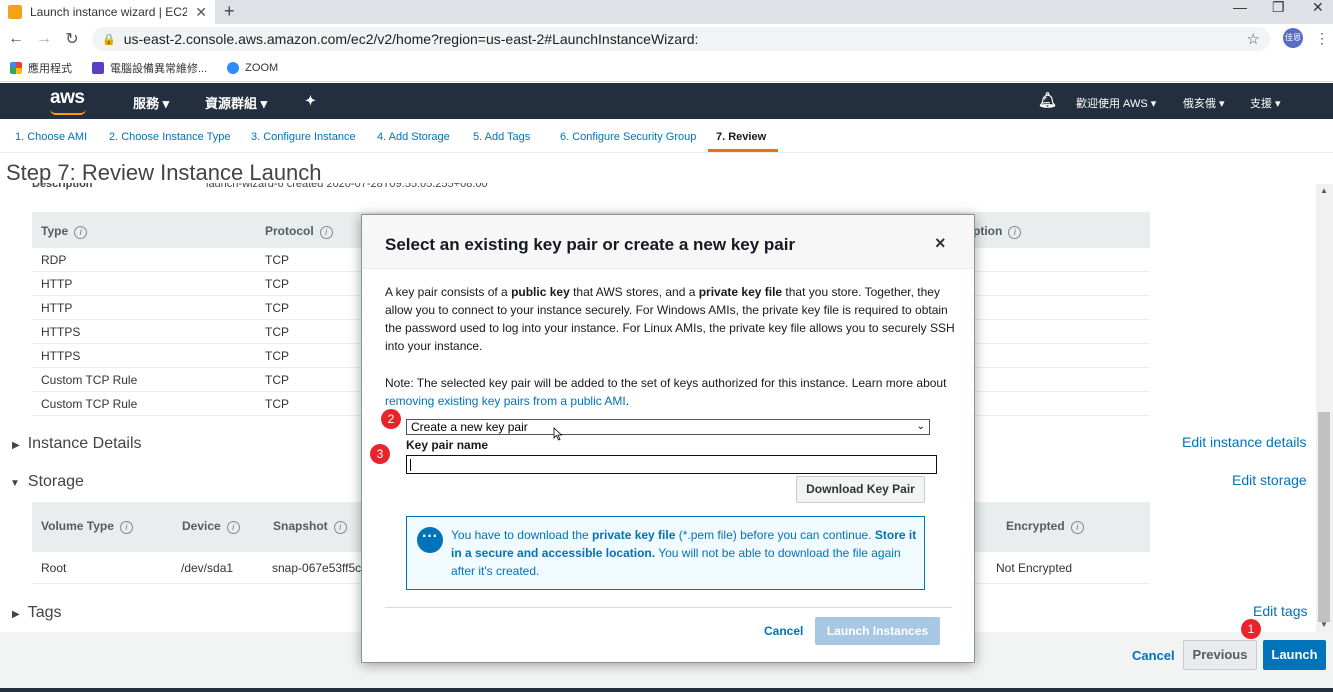  What do you see at coordinates (1269, 480) in the screenshot?
I see `edit-storage-link: Edit storage` at bounding box center [1269, 480].